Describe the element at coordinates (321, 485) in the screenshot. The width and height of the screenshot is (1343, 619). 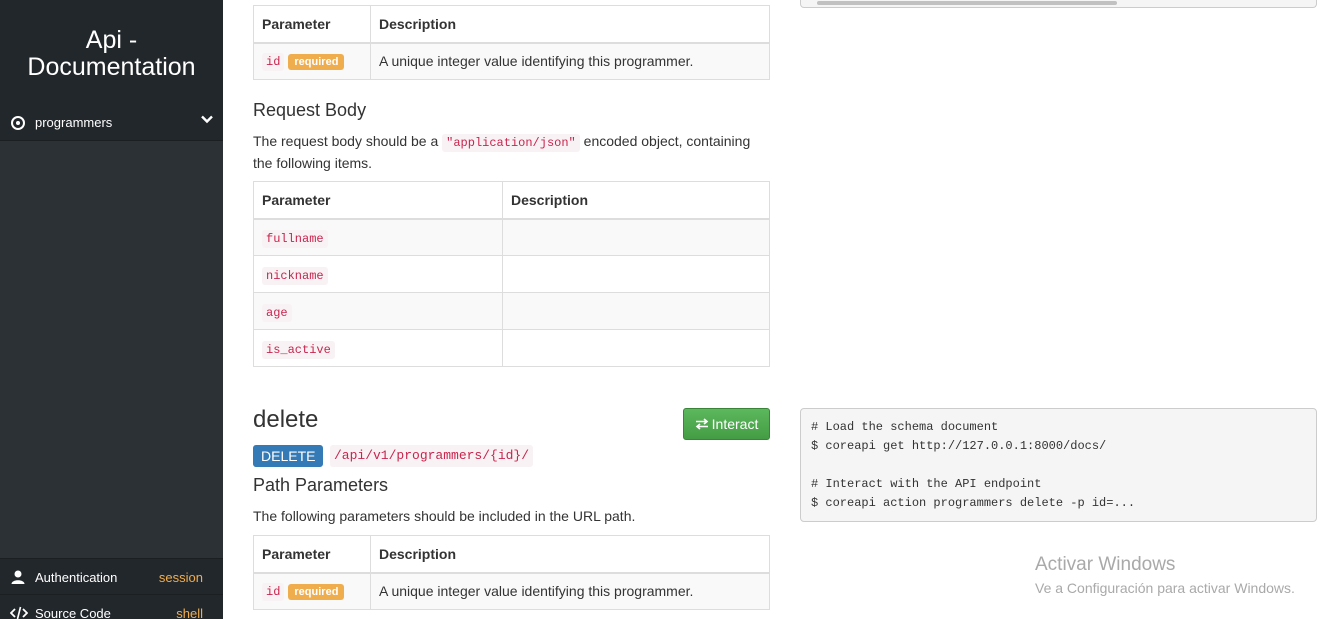
I see `path-parameters-heading: Path Parameters` at that location.